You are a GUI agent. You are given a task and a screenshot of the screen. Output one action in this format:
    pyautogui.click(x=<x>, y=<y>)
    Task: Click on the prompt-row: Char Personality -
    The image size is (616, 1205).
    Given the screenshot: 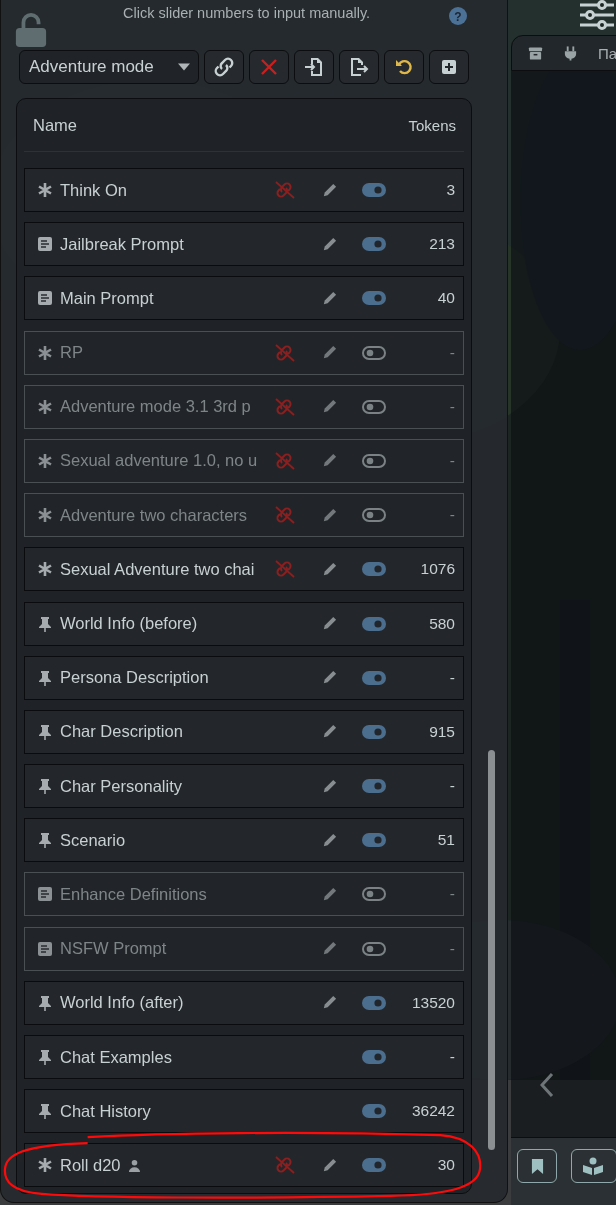 What is the action you would take?
    pyautogui.click(x=244, y=786)
    